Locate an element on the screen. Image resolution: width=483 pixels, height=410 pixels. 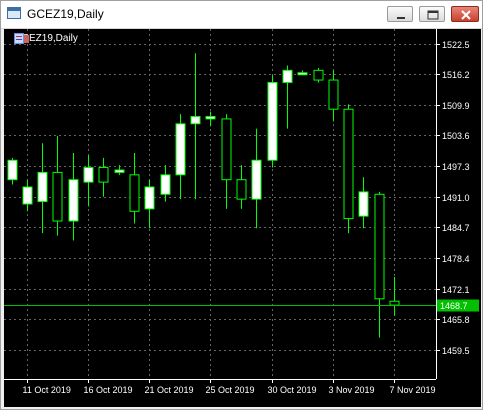
y-tick-label: 1478.4 is located at coordinates (456, 259).